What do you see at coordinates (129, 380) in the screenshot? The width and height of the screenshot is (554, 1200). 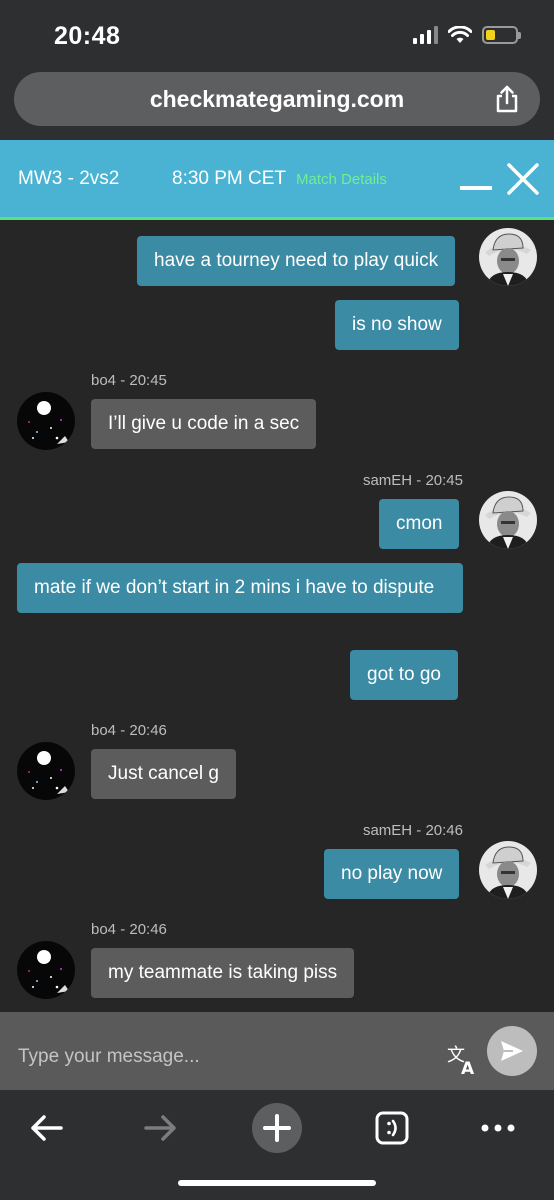 I see `message-meta: bo4 - 20:45` at bounding box center [129, 380].